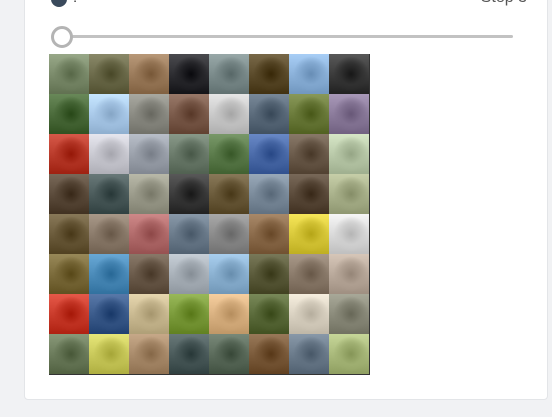 The image size is (552, 417). What do you see at coordinates (59, 3) in the screenshot?
I see `status-dot-icon` at bounding box center [59, 3].